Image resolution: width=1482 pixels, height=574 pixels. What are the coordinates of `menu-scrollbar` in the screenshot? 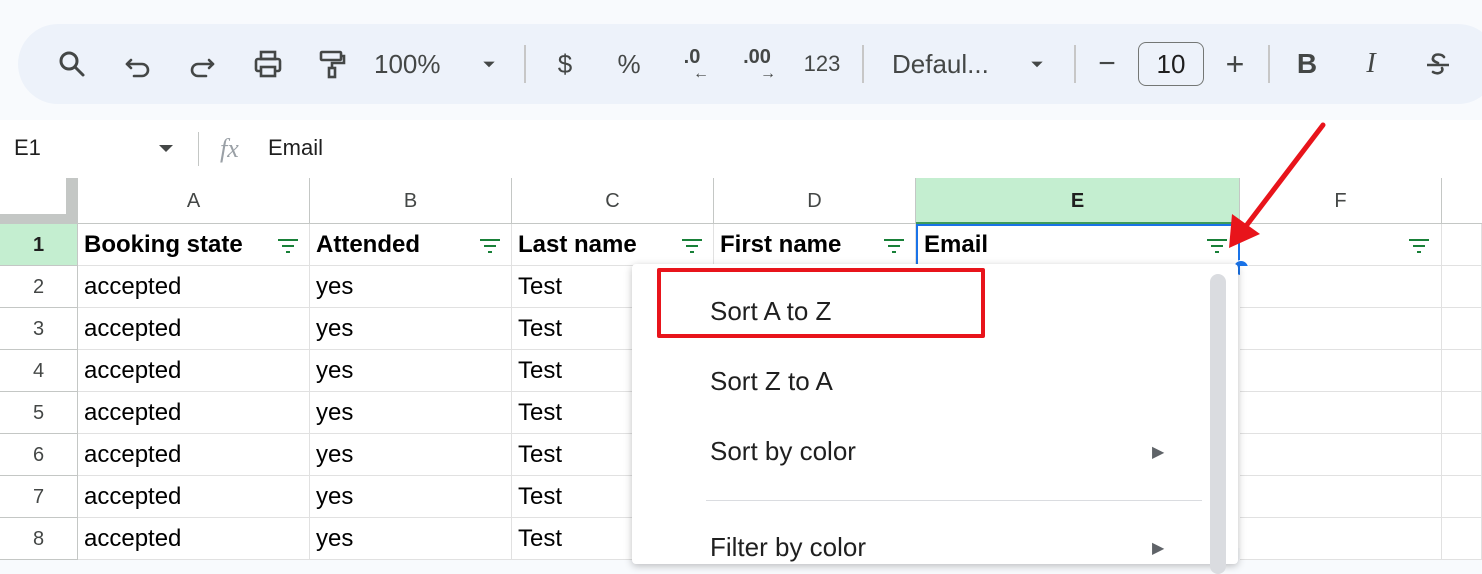 It's located at (1218, 424).